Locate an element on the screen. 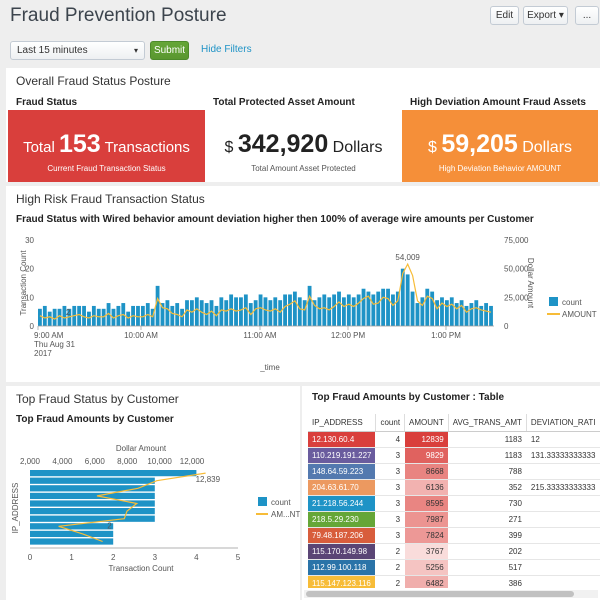 This screenshot has width=600, height=600. table-panel-title: Top Fraud Amounts by Customer : Table is located at coordinates (408, 397).